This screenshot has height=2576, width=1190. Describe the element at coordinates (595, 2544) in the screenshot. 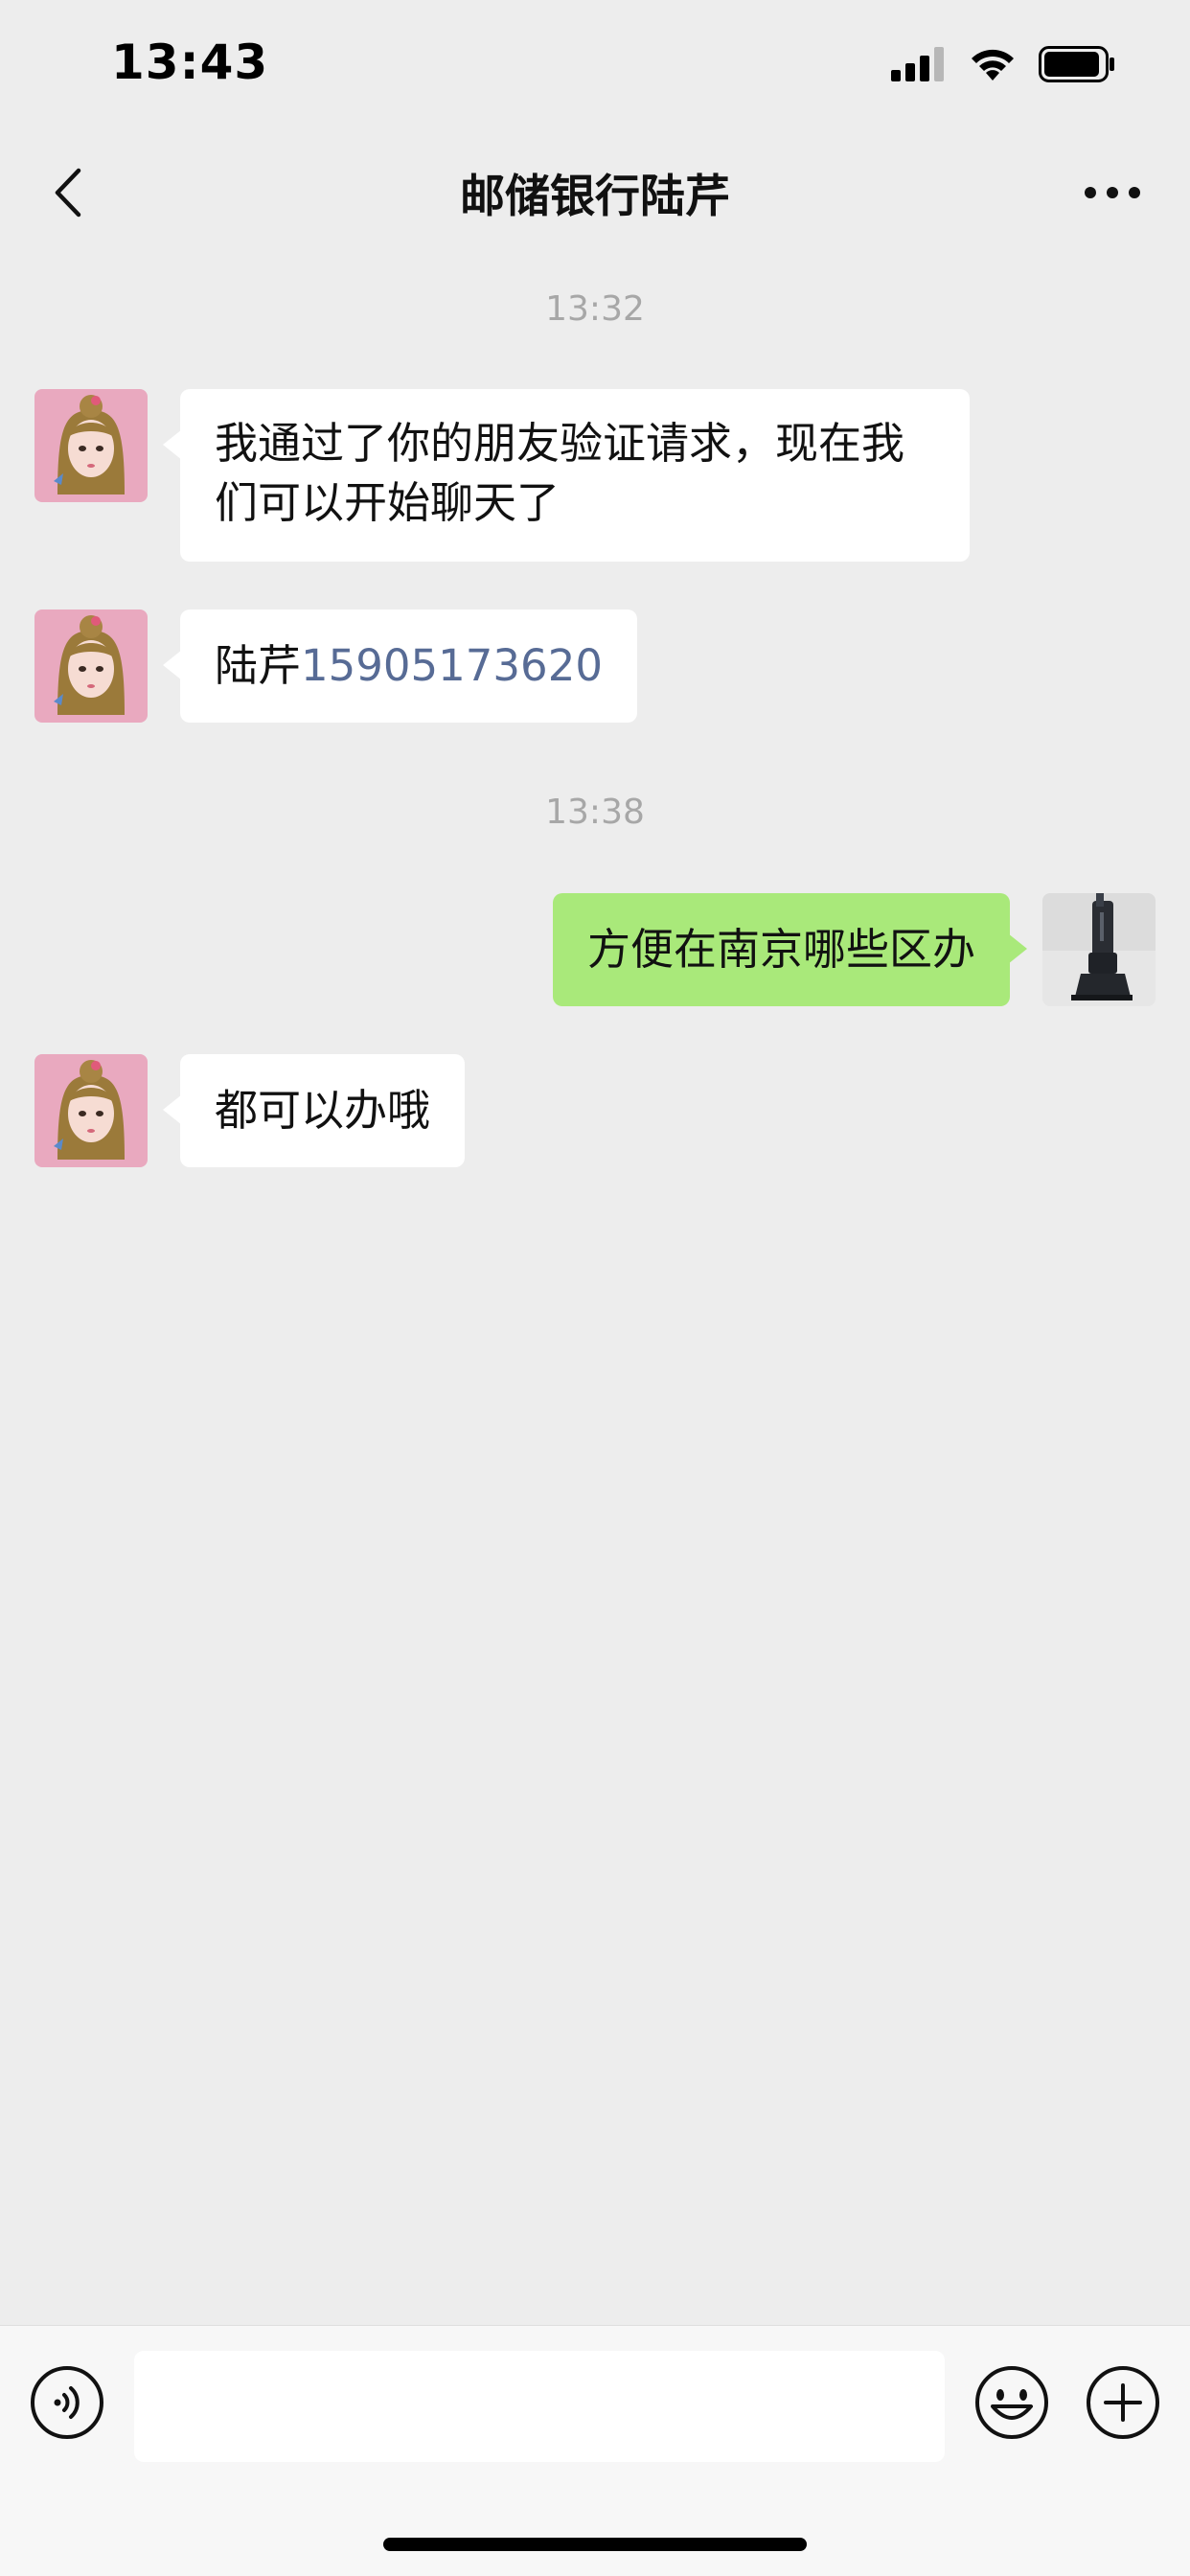

I see `home-indicator` at that location.